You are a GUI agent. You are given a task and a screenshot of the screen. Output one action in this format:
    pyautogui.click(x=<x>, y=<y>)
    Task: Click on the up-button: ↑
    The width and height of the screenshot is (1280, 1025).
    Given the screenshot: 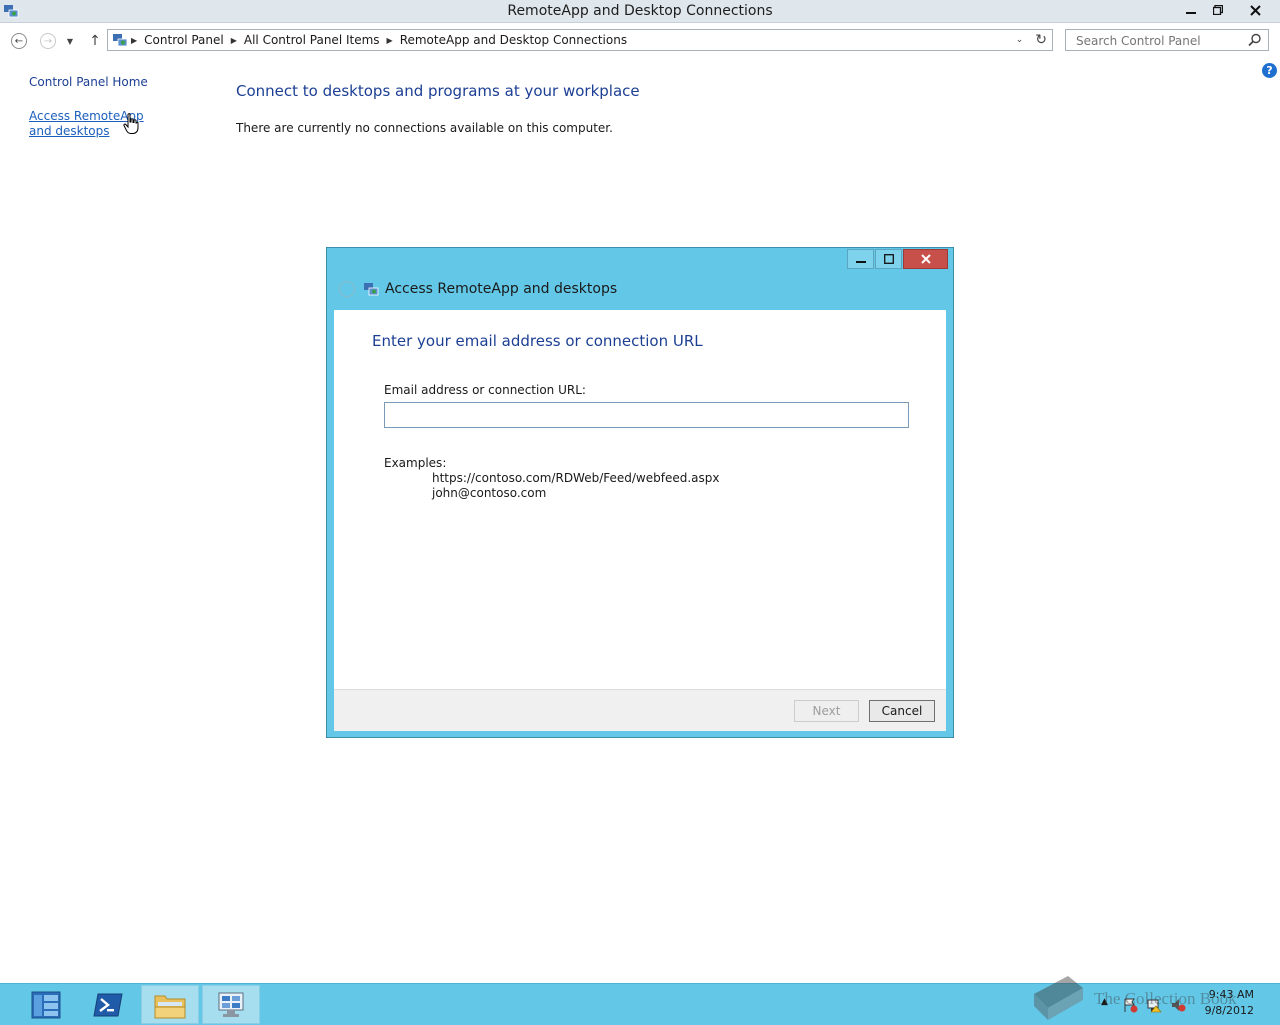 What is the action you would take?
    pyautogui.click(x=95, y=41)
    